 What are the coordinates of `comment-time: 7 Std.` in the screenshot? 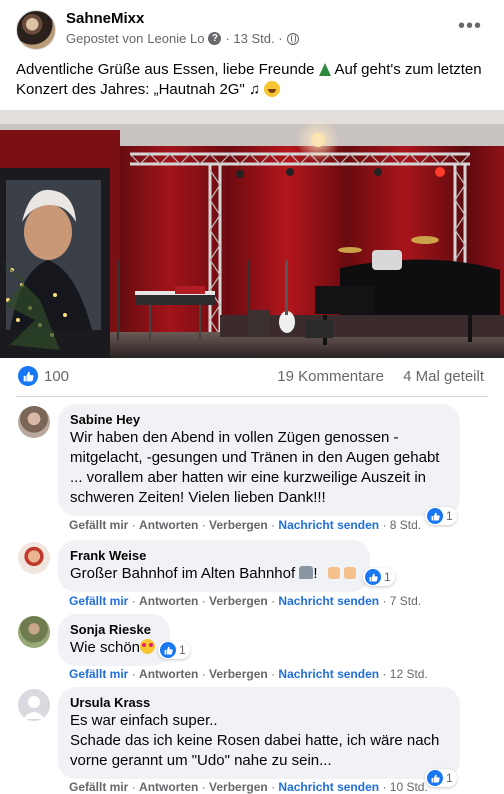 It's located at (405, 601).